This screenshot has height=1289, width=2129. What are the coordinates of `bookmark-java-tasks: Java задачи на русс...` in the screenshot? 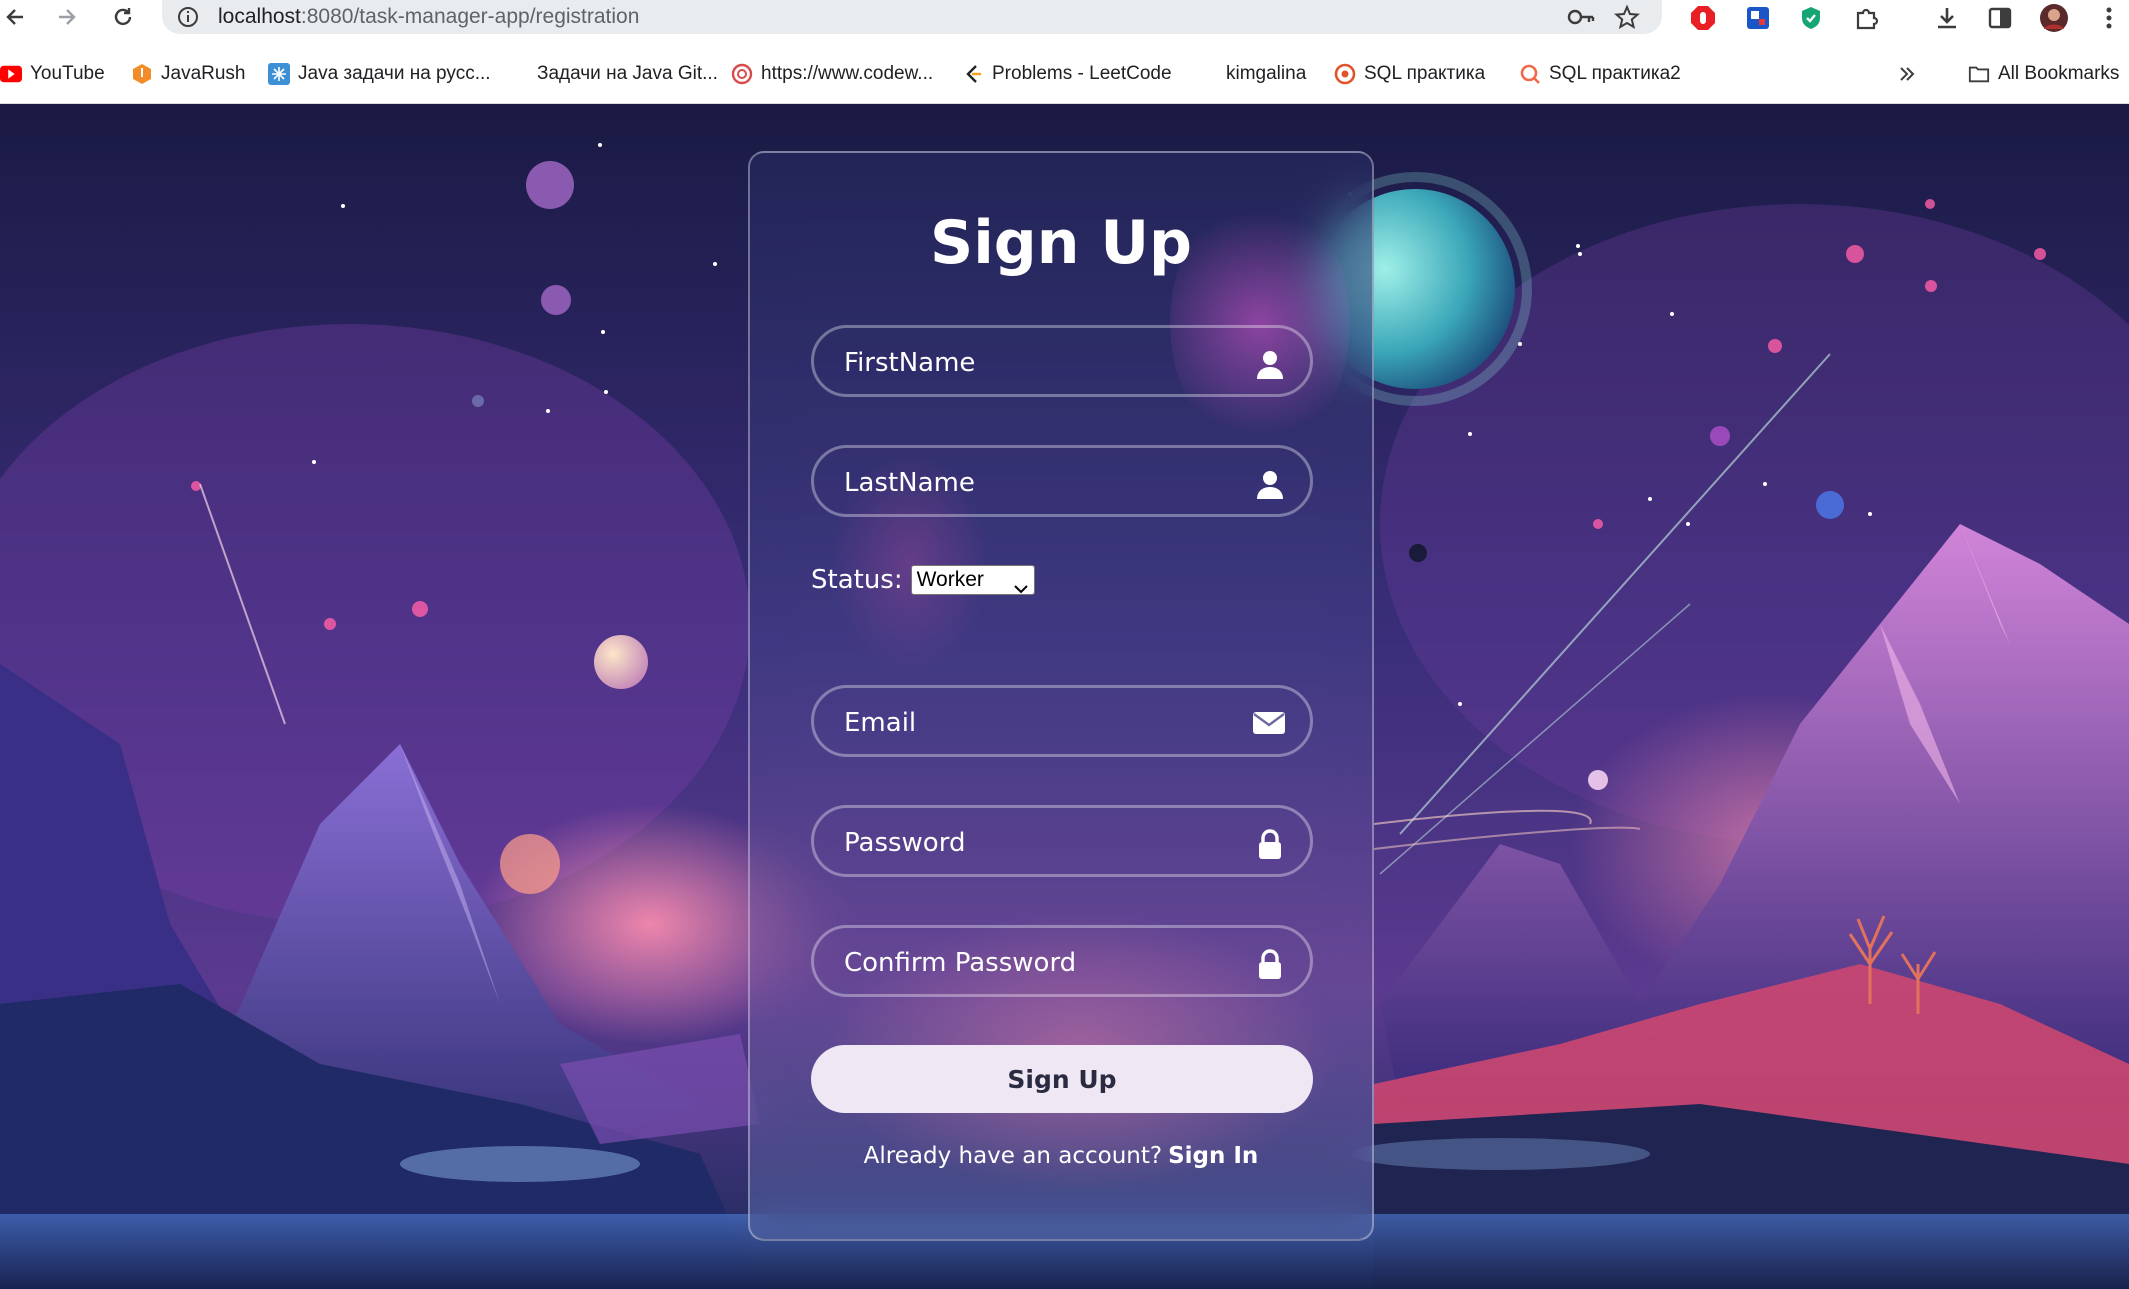 It's located at (379, 74).